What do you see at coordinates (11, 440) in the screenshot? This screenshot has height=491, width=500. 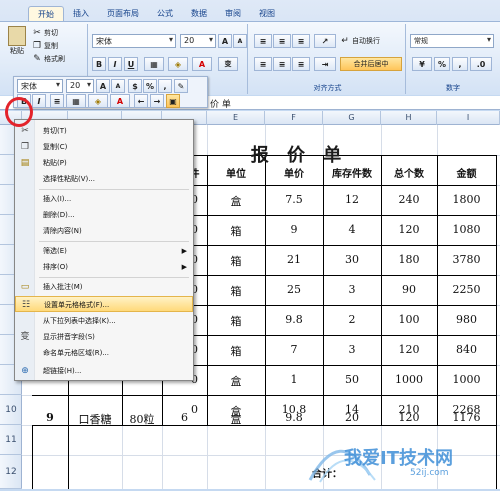 I see `row-header: 11` at bounding box center [11, 440].